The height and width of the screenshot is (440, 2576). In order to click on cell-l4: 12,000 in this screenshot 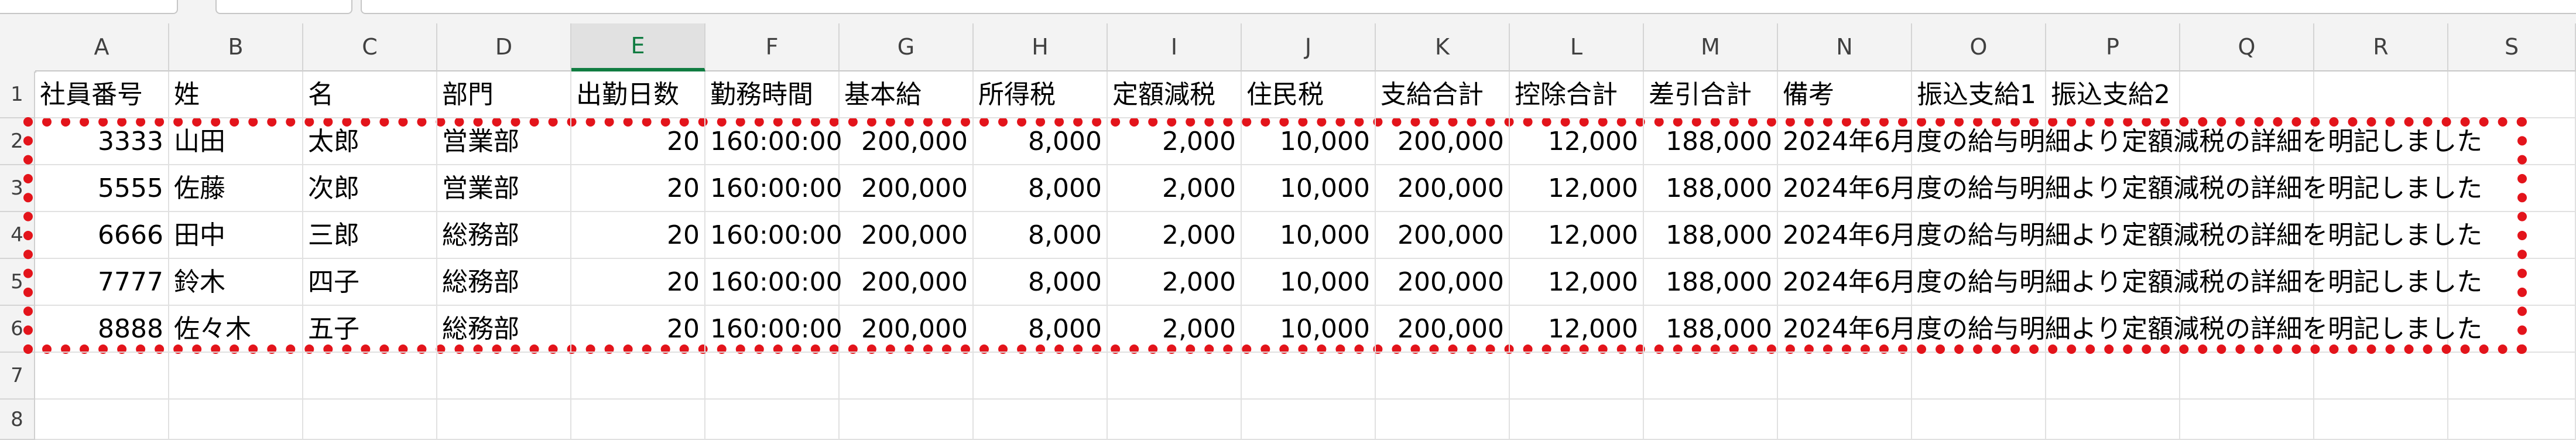, I will do `click(1577, 235)`.